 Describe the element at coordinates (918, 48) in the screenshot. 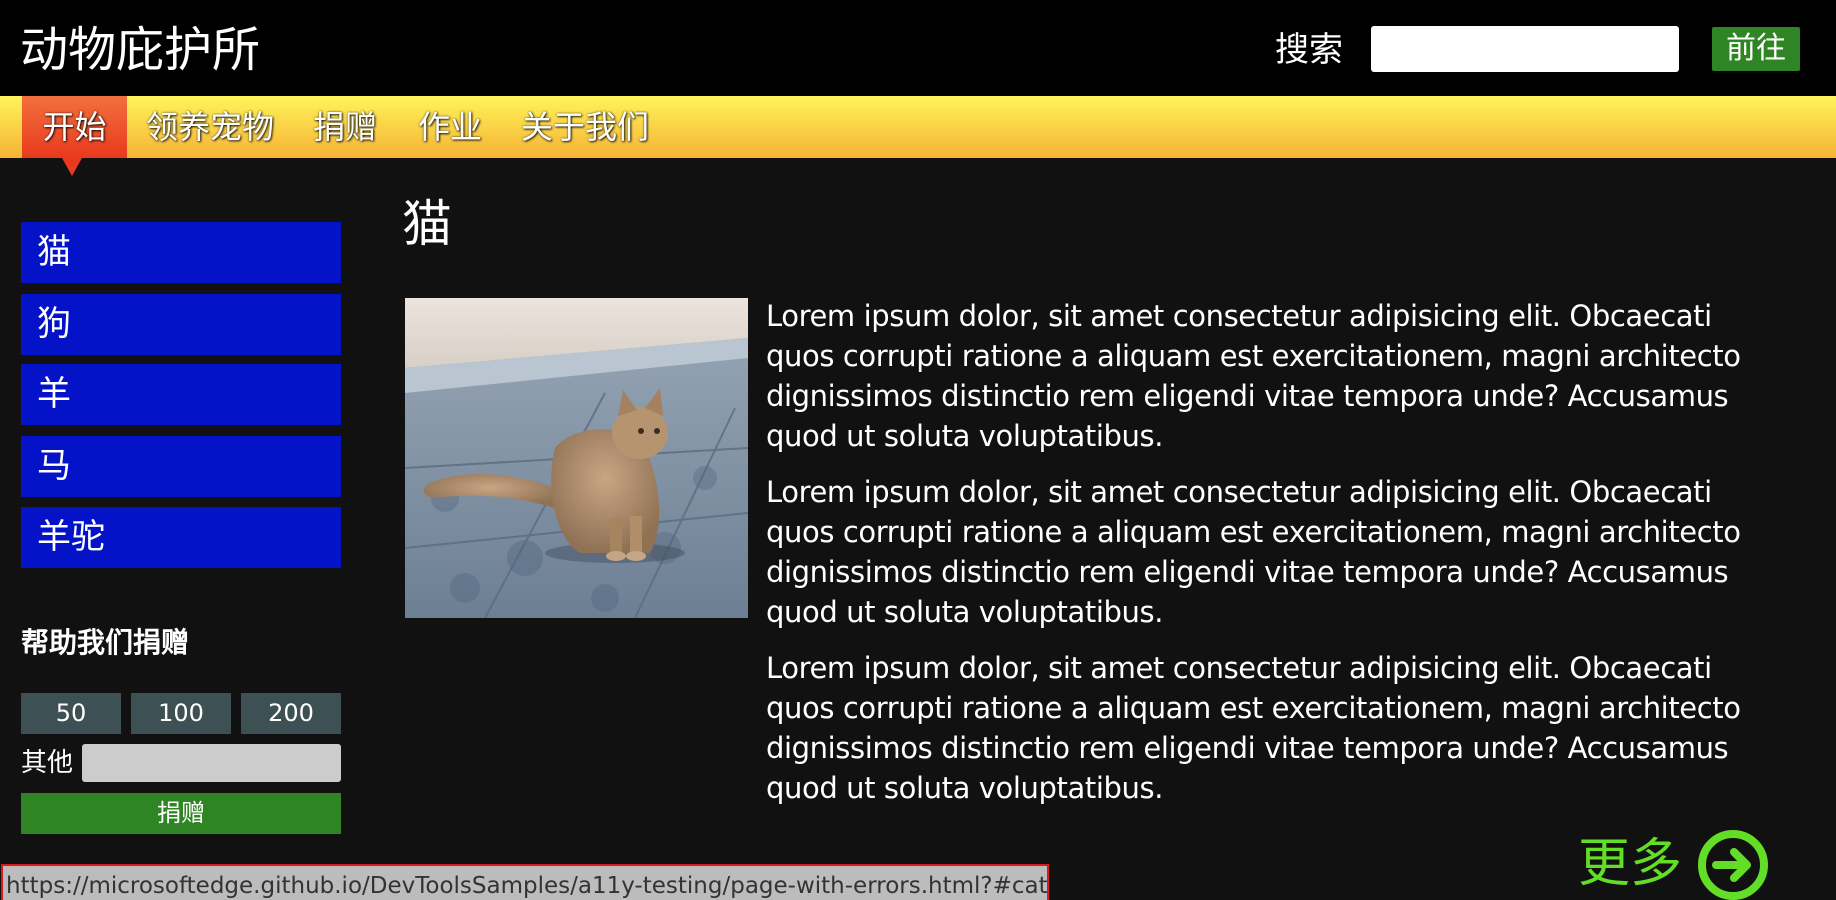

I see `site-header: 动物庇护所 搜索 前往` at that location.